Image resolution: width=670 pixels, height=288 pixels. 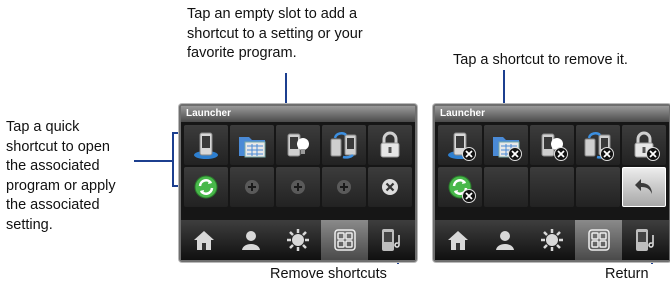 I want to click on refresh-icon, so click(x=206, y=187).